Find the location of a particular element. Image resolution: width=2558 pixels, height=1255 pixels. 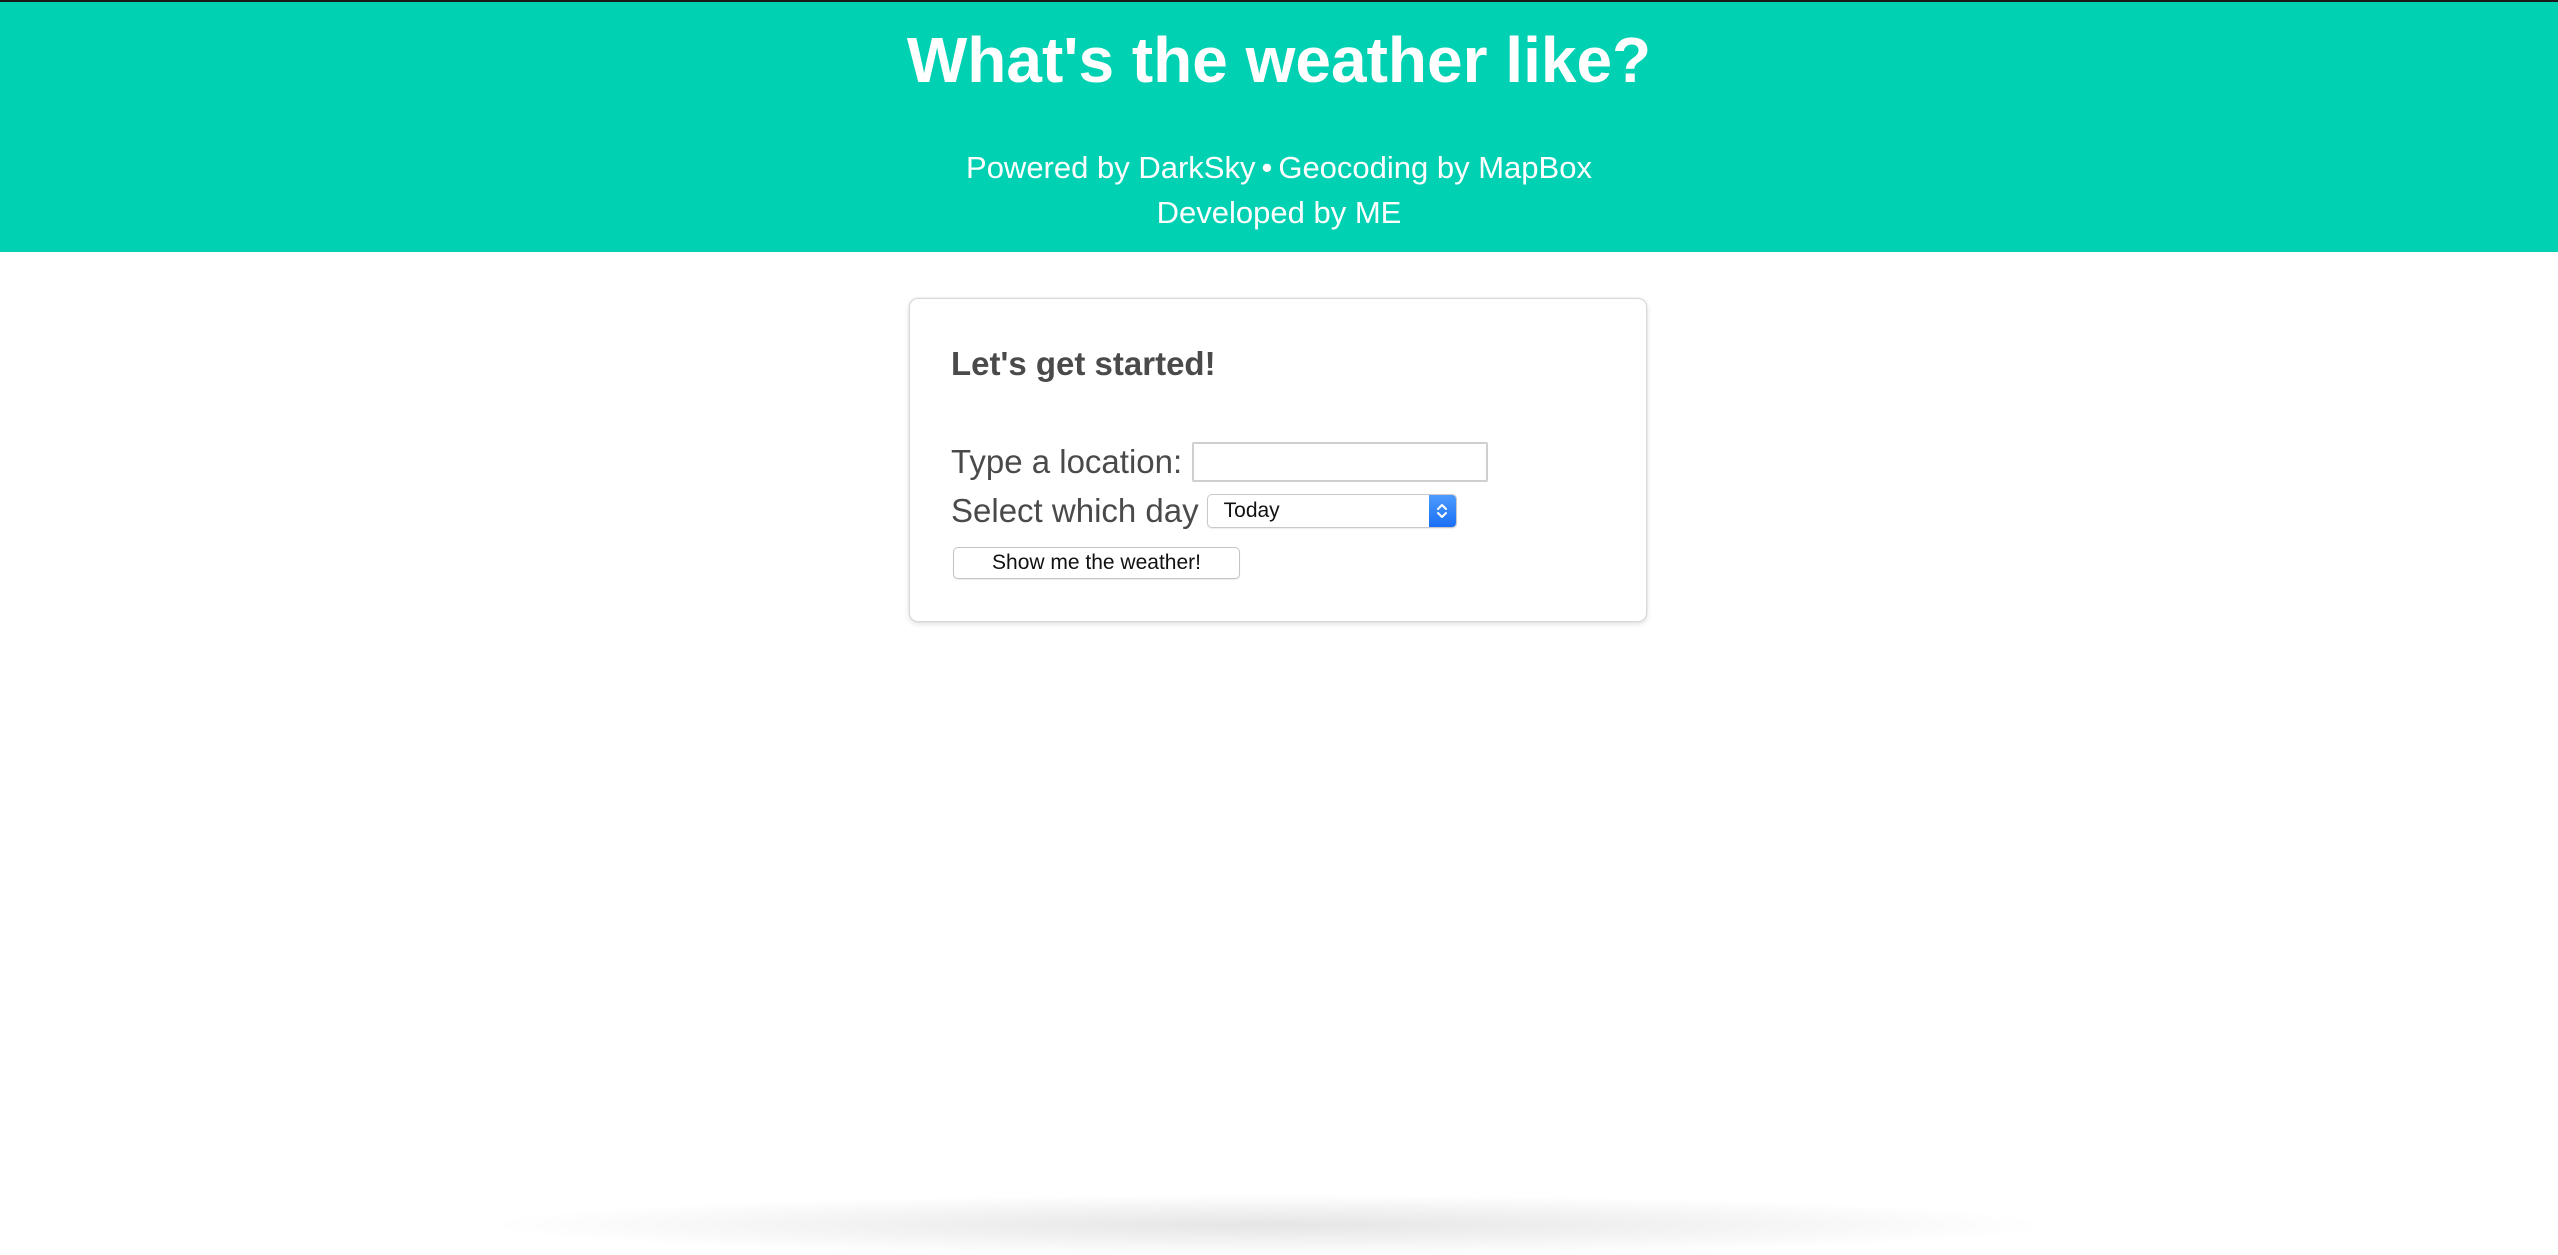

credits-line: Powered by DarkSky • Geocoding by MapBox is located at coordinates (1279, 168).